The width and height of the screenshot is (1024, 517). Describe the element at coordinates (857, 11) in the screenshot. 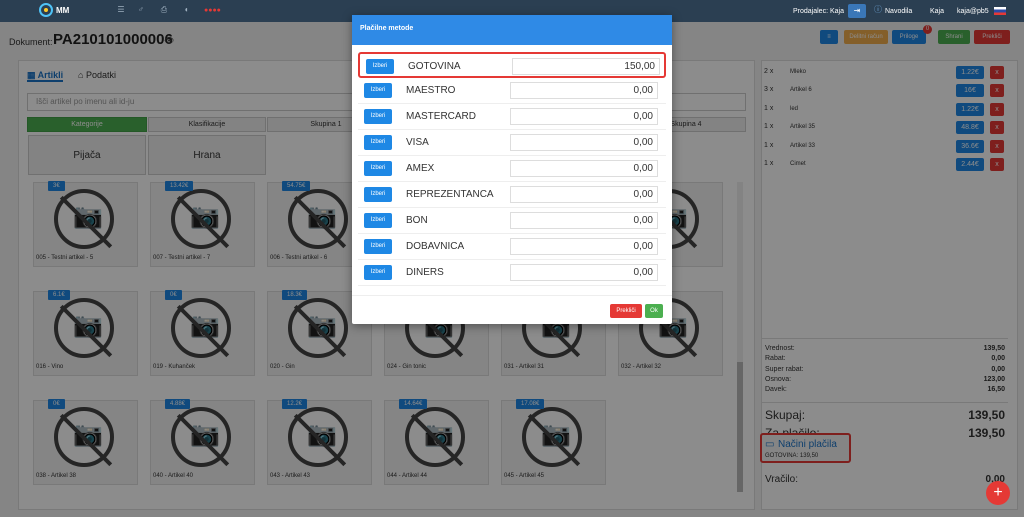

I see `logout-button: ⇥` at that location.